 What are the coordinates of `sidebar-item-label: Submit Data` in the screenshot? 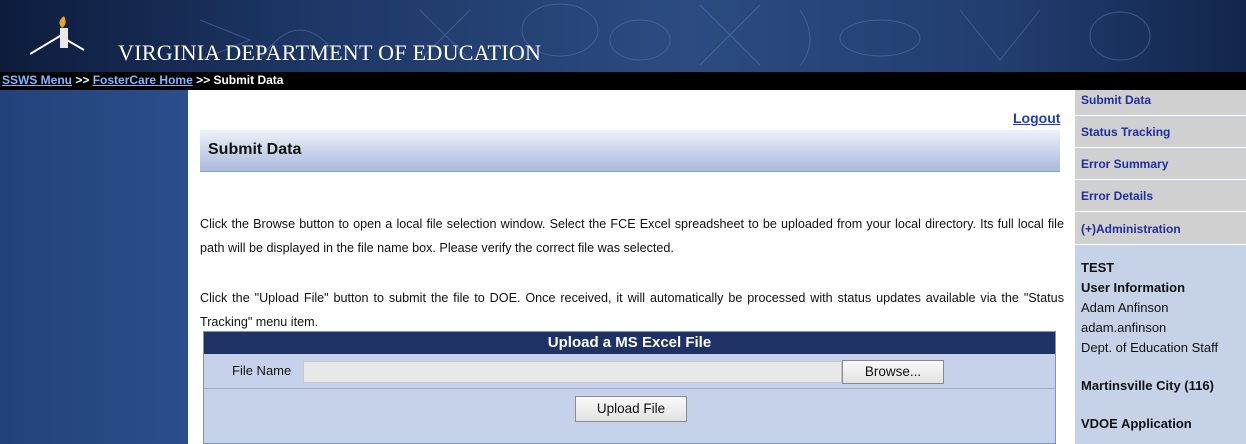 It's located at (1116, 100).